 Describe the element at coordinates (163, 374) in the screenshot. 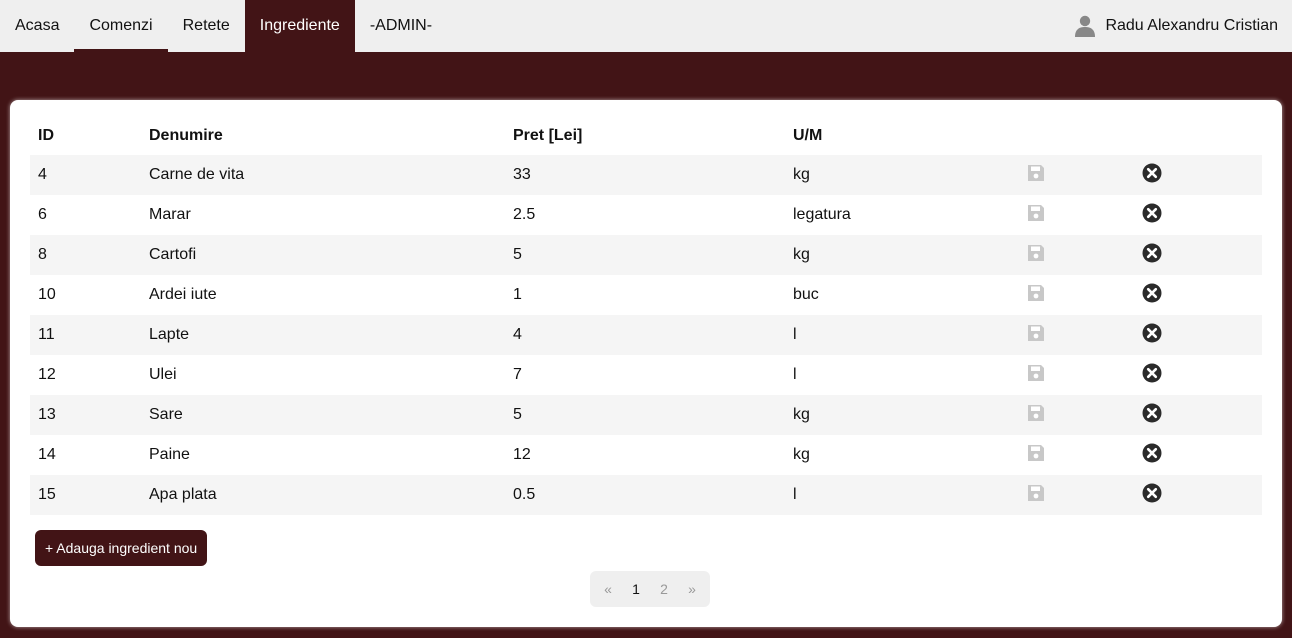

I see `cell-denumire: Ulei` at that location.